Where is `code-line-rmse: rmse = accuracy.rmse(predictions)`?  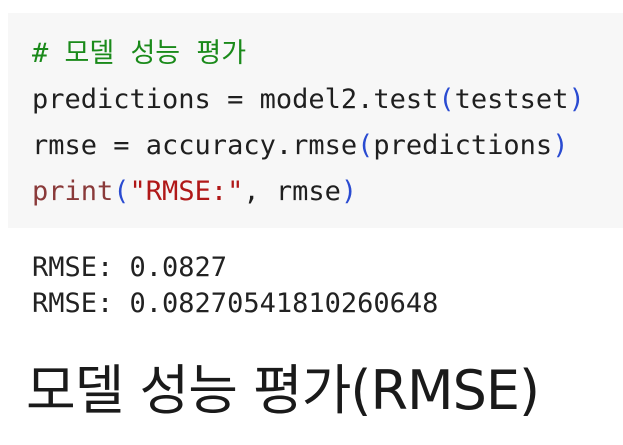
code-line-rmse: rmse = accuracy.rmse(predictions) is located at coordinates (308, 146).